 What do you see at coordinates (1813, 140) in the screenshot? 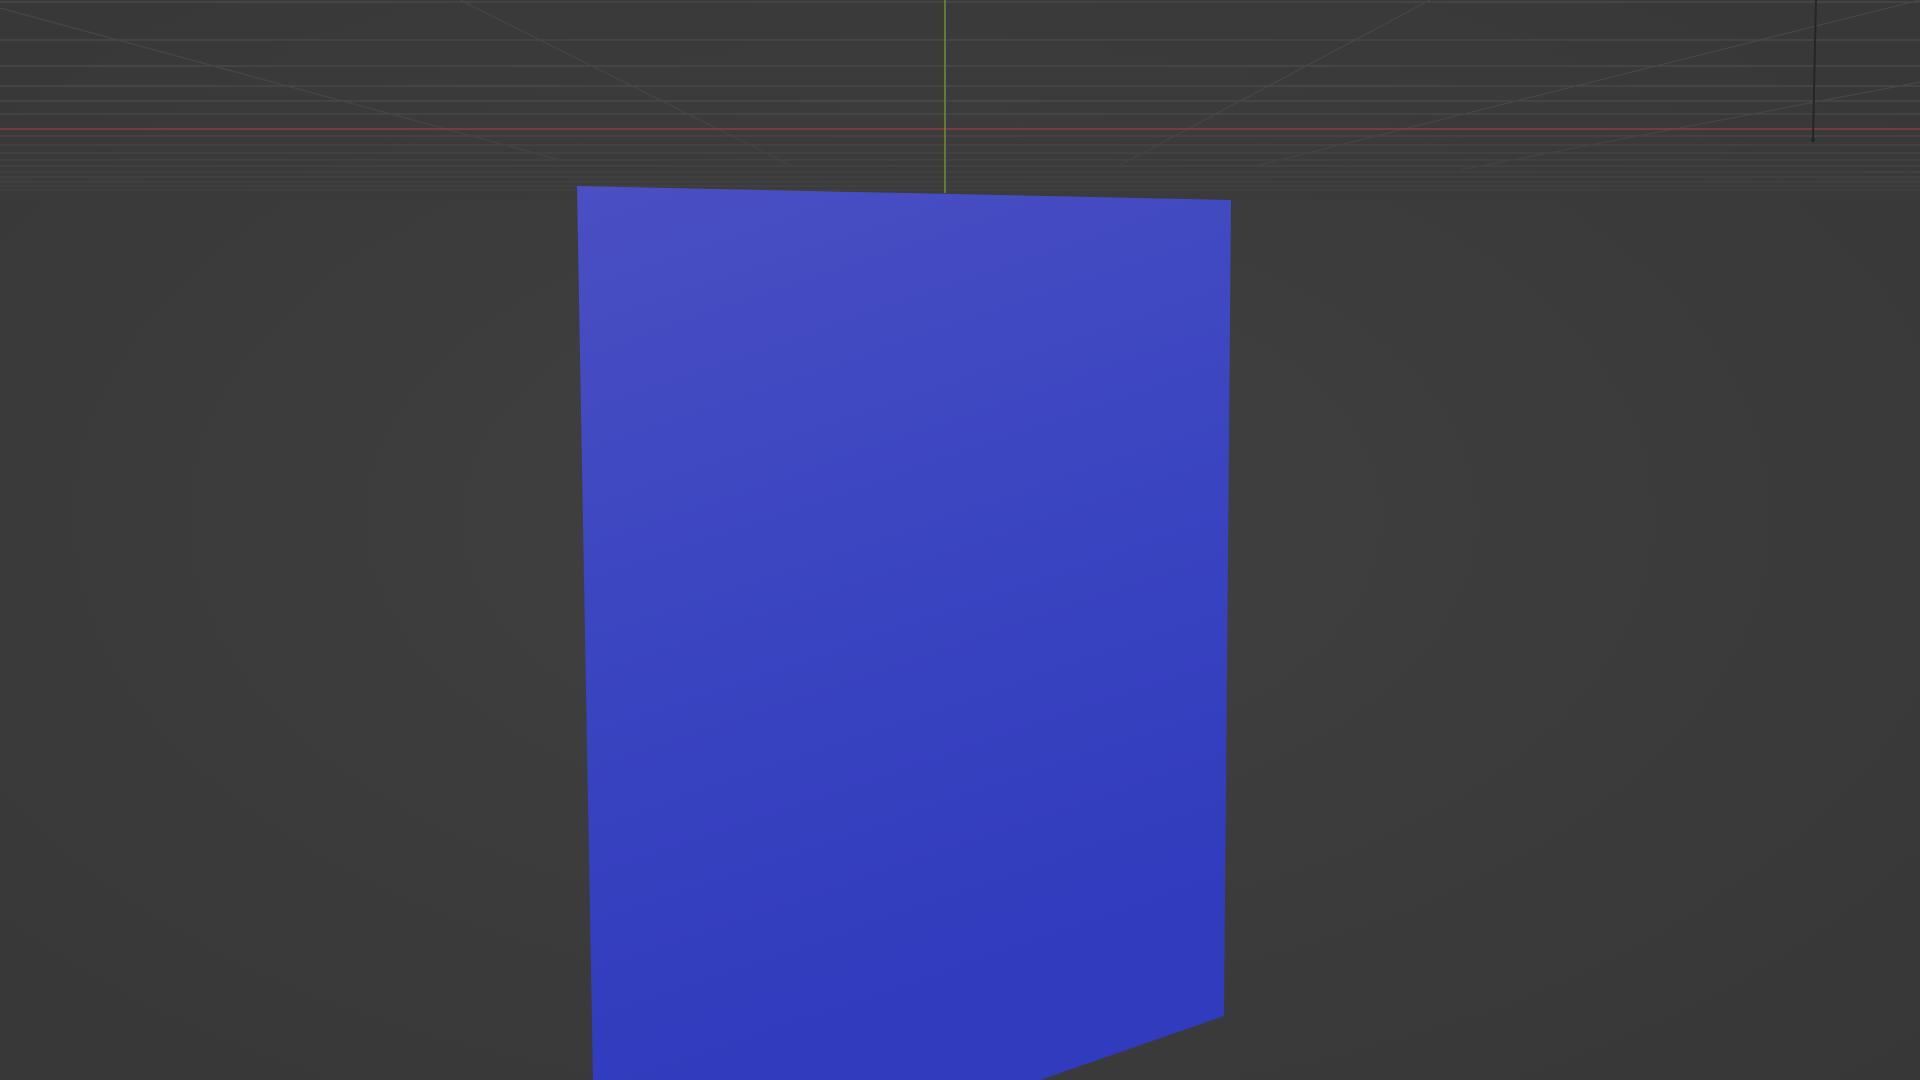
I see `distant-object-origin` at bounding box center [1813, 140].